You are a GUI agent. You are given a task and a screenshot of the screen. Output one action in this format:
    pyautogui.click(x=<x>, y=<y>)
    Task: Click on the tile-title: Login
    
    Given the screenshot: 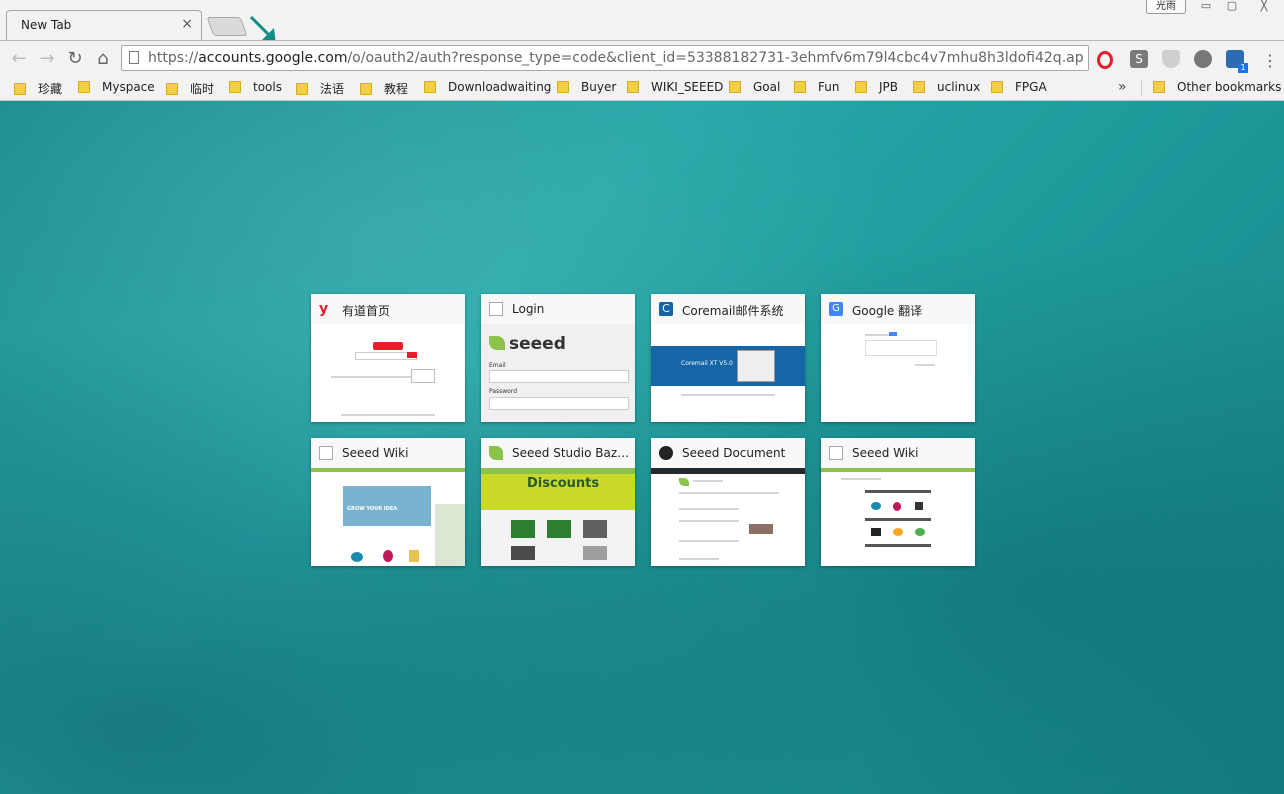 What is the action you would take?
    pyautogui.click(x=528, y=309)
    